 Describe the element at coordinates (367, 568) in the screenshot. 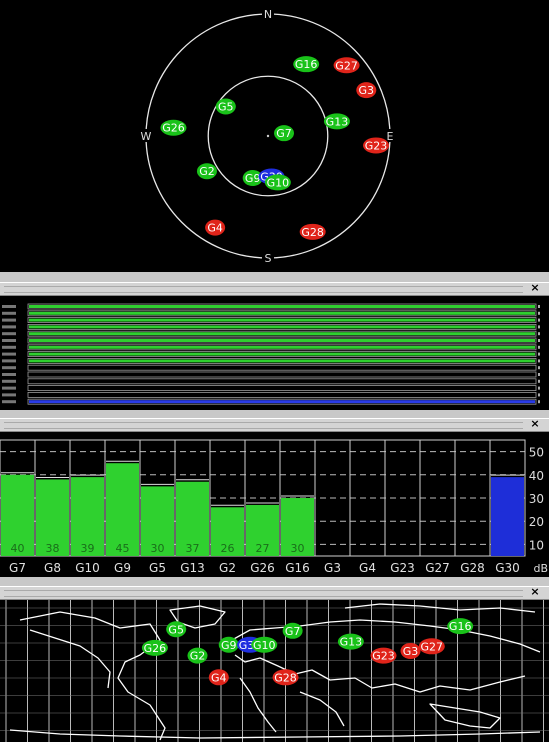

I see `x-tick-label: G4` at that location.